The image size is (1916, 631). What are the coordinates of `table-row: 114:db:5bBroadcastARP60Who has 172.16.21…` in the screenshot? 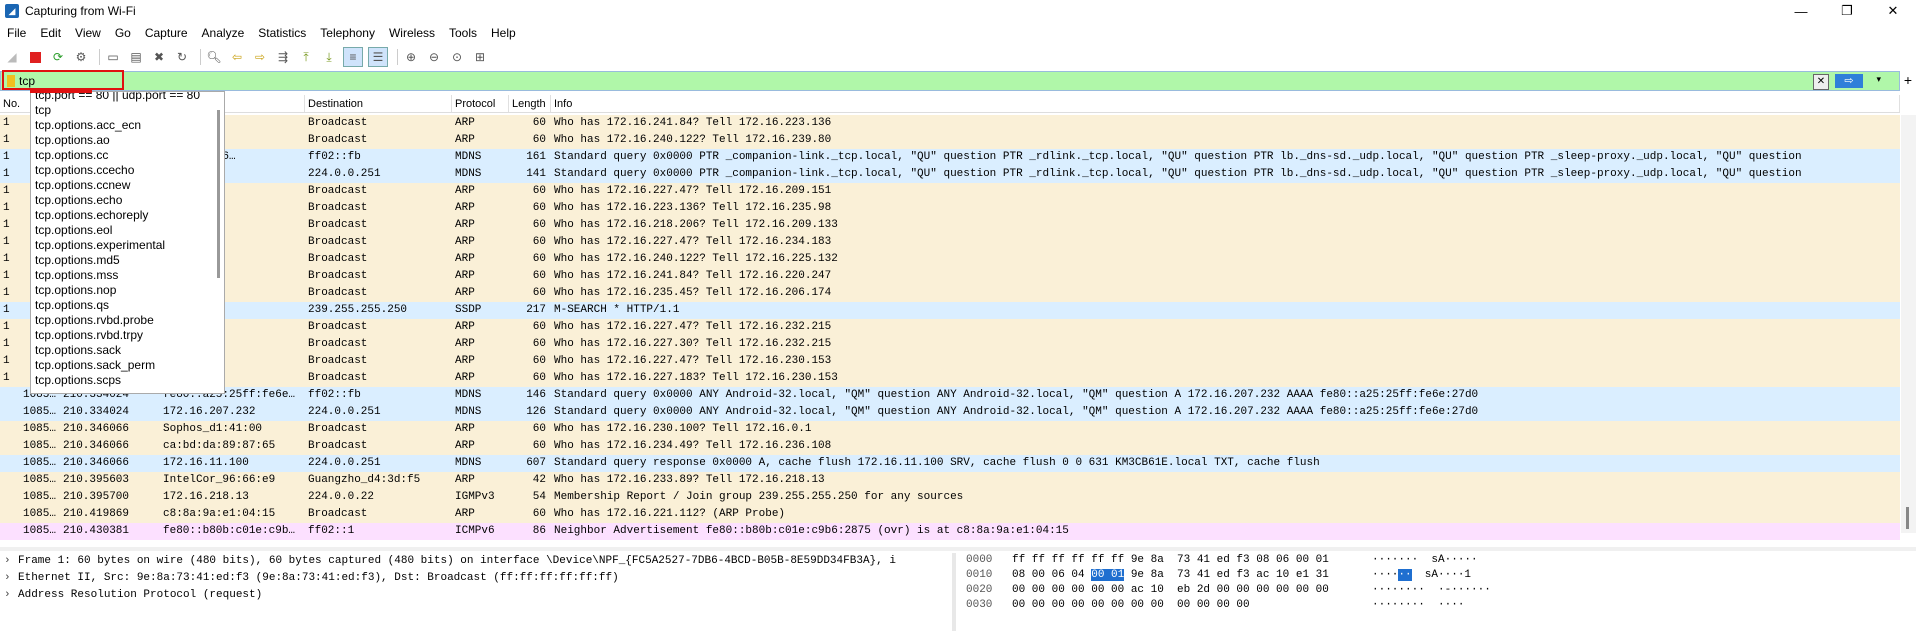 It's located at (950, 225).